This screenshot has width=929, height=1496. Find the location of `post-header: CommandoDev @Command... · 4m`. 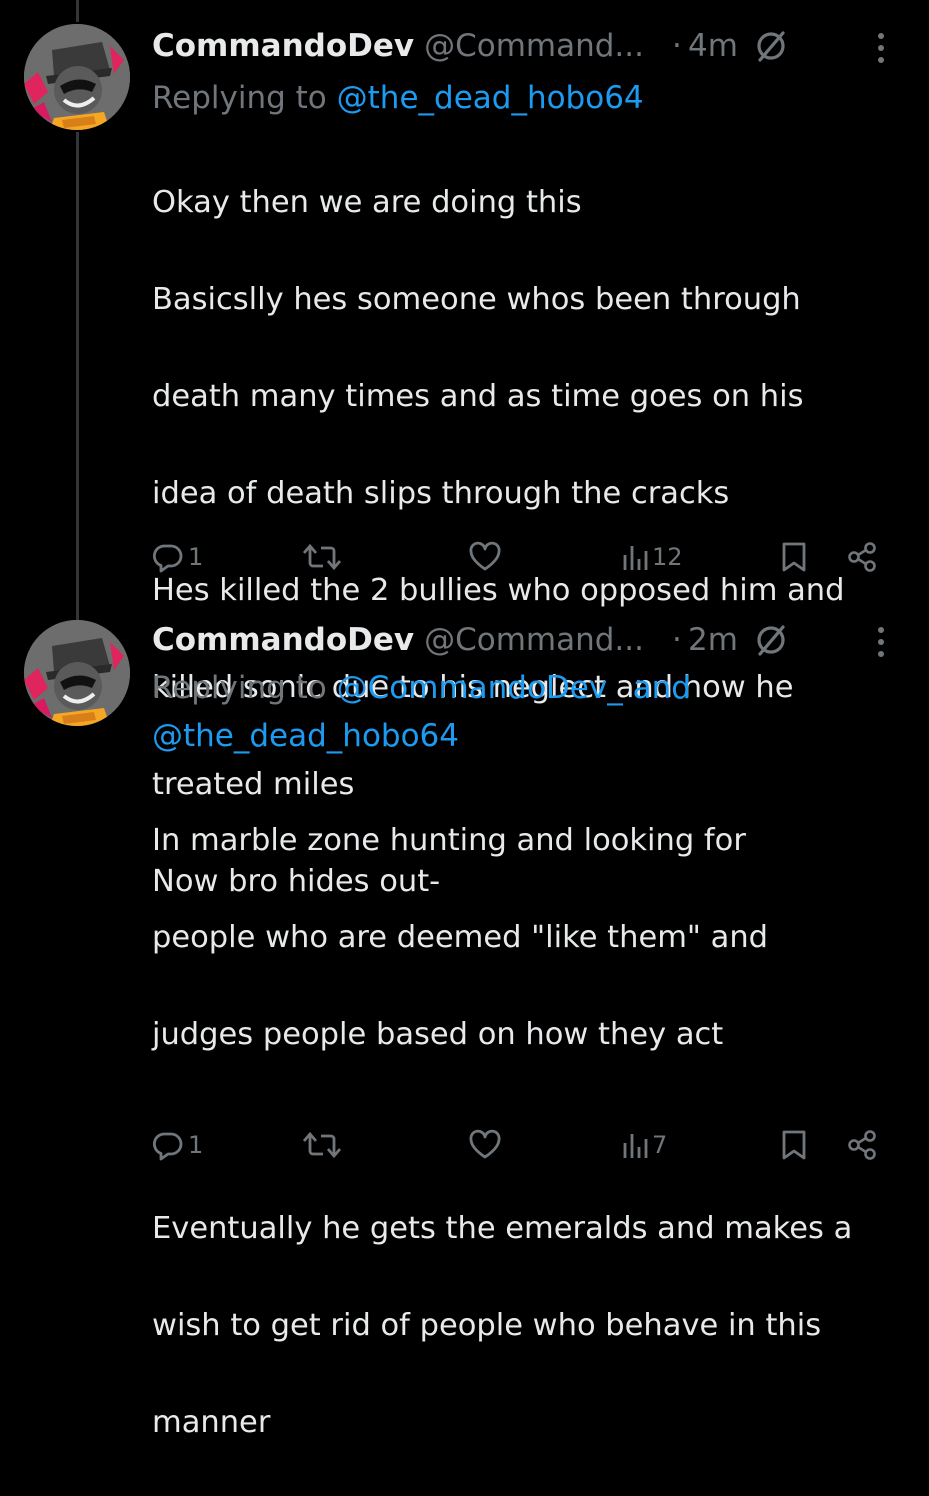

post-header: CommandoDev @Command... · 4m is located at coordinates (470, 46).